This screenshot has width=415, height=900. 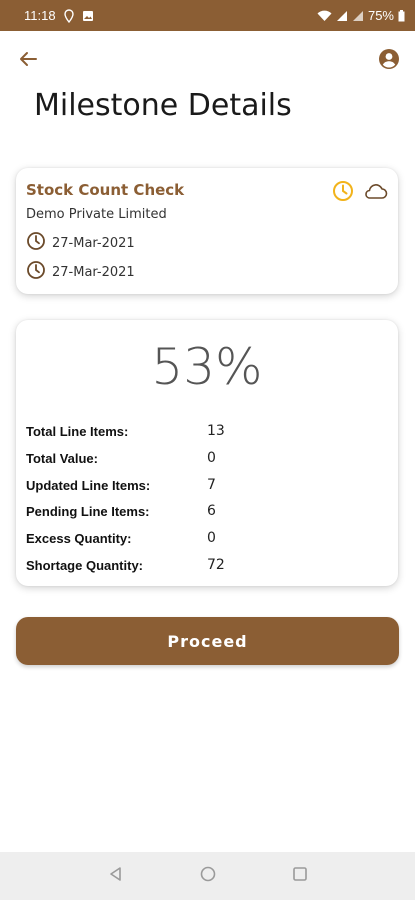 I want to click on stat-row-shortage-quantity: Shortage Quantity: 72, so click(x=206, y=565).